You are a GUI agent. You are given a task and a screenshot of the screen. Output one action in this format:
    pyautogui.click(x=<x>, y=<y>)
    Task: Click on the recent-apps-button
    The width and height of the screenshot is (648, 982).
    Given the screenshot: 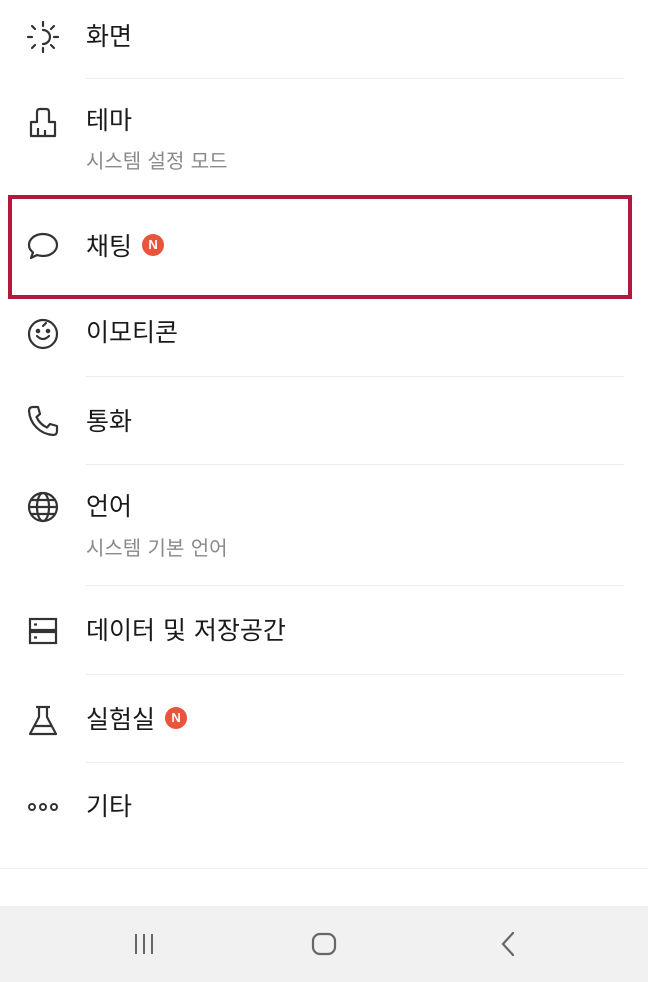 What is the action you would take?
    pyautogui.click(x=144, y=944)
    